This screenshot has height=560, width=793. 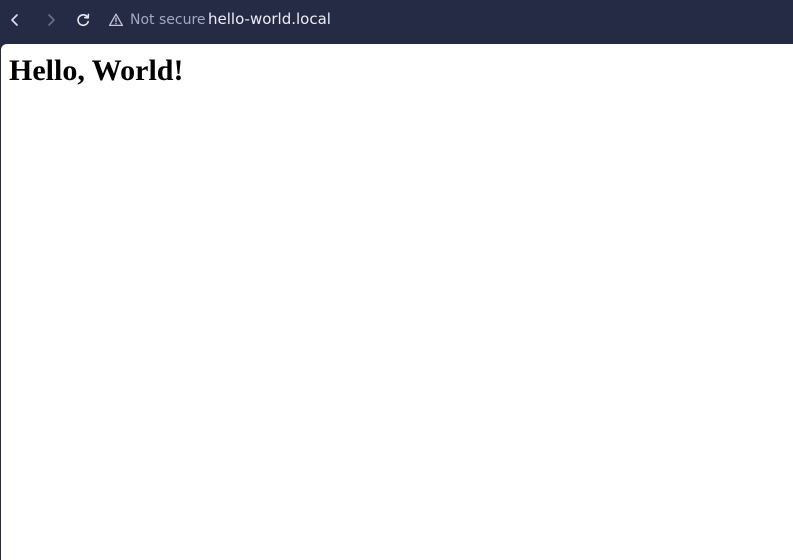 I want to click on reload-button, so click(x=83, y=20).